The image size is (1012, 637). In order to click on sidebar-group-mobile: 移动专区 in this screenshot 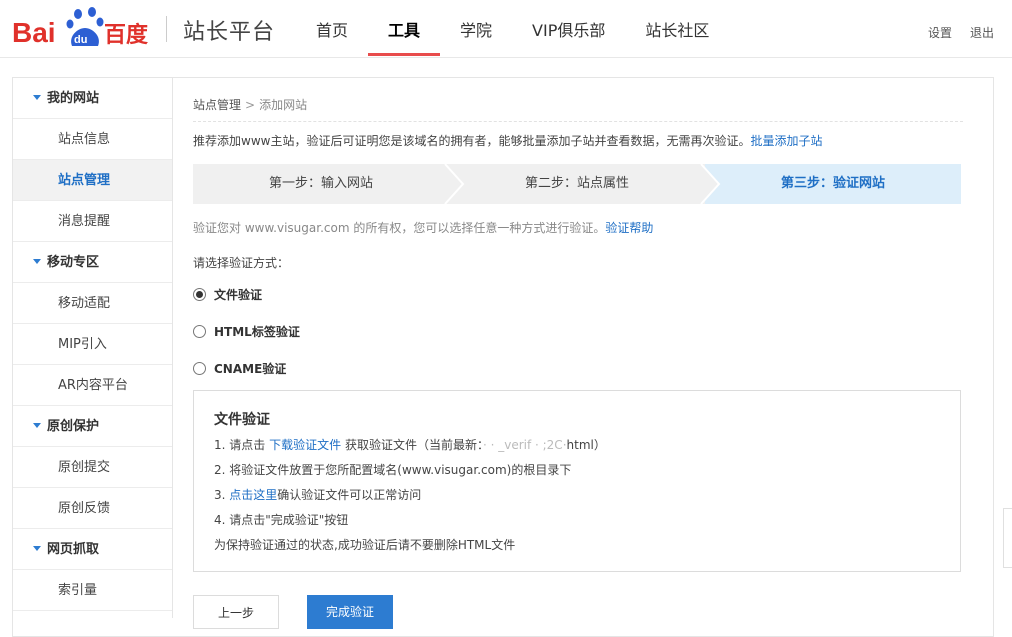, I will do `click(92, 262)`.